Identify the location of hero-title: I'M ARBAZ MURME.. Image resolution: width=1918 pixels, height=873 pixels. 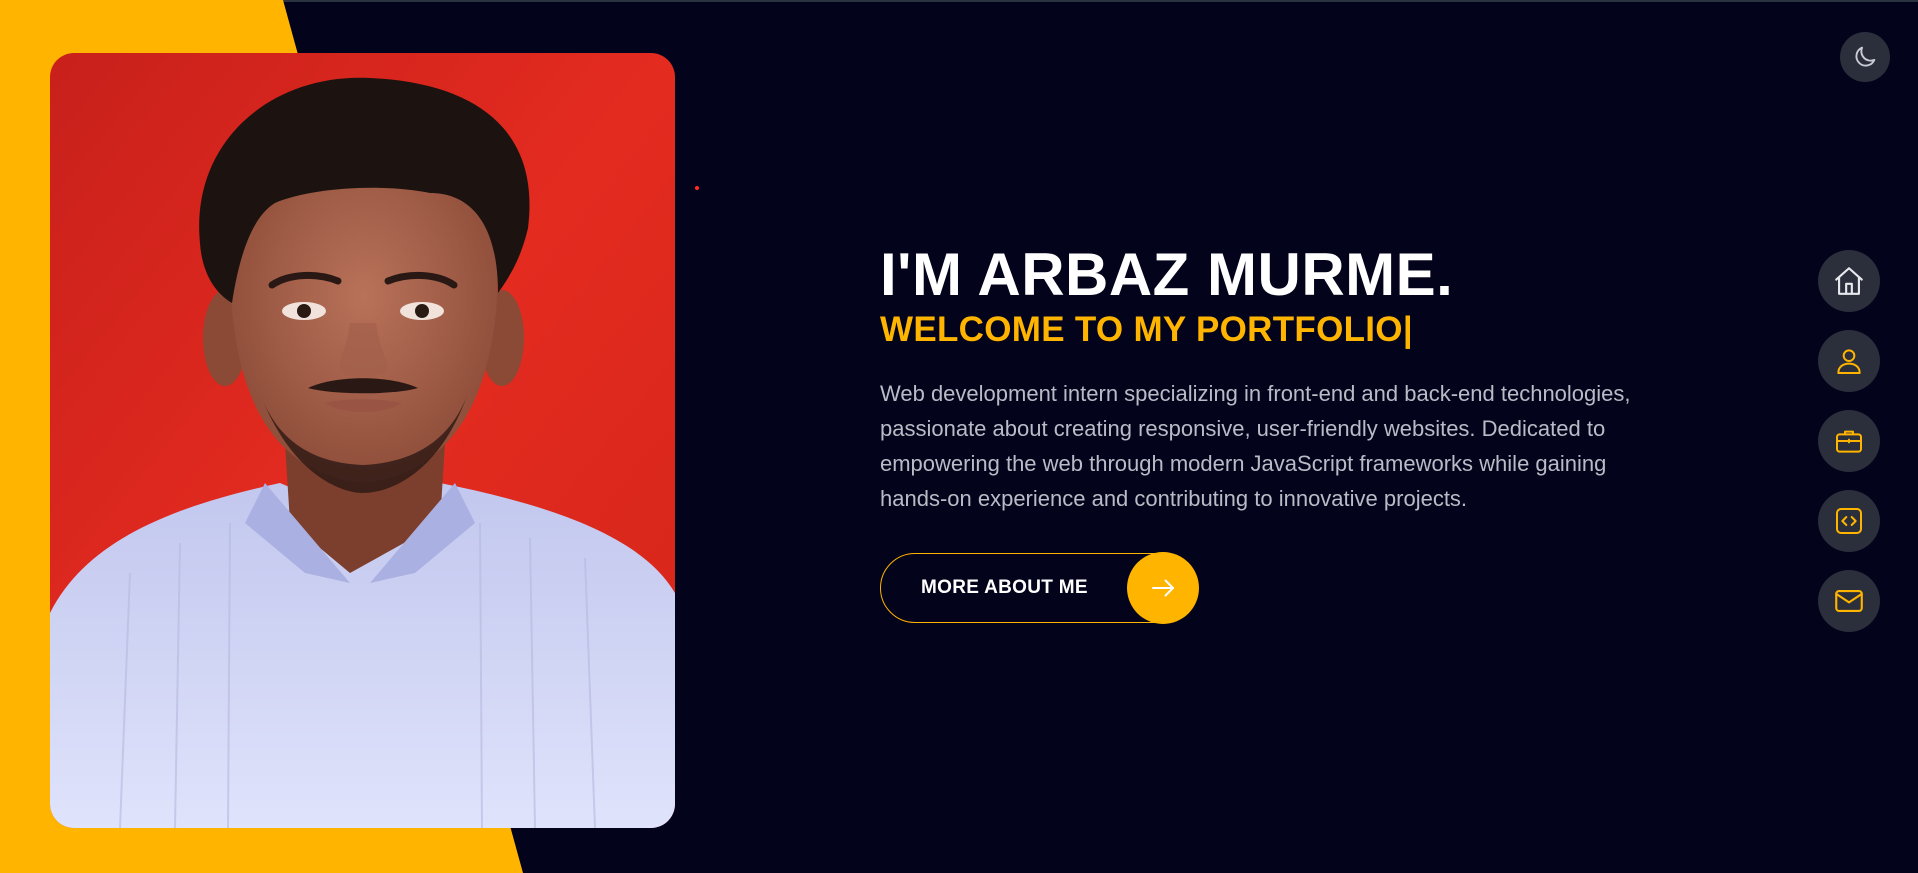
(1167, 274).